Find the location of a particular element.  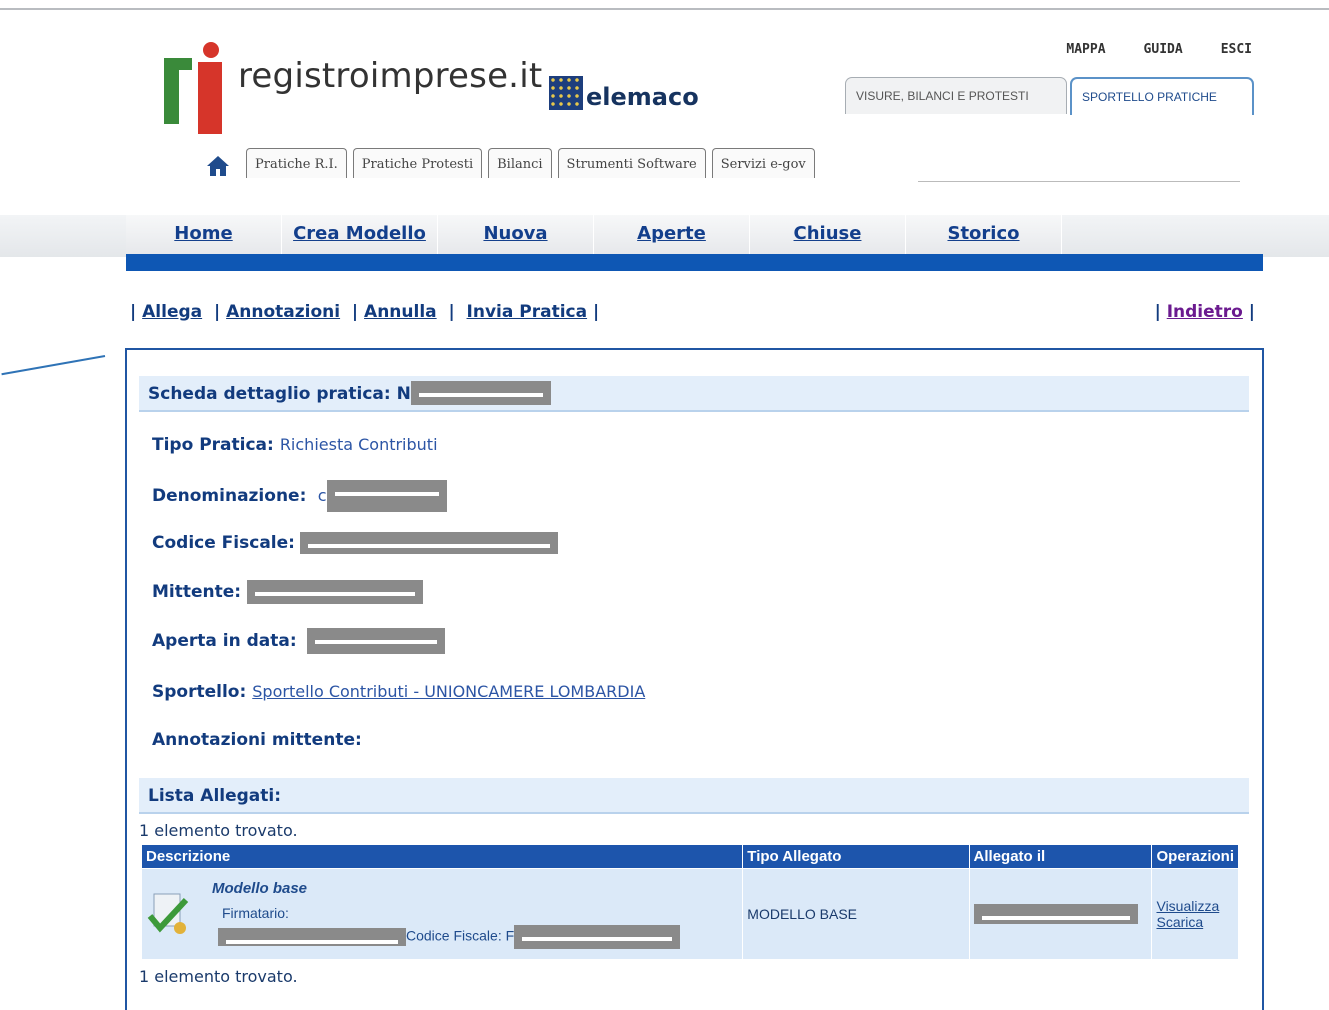

nav-storico: Storico is located at coordinates (984, 235).